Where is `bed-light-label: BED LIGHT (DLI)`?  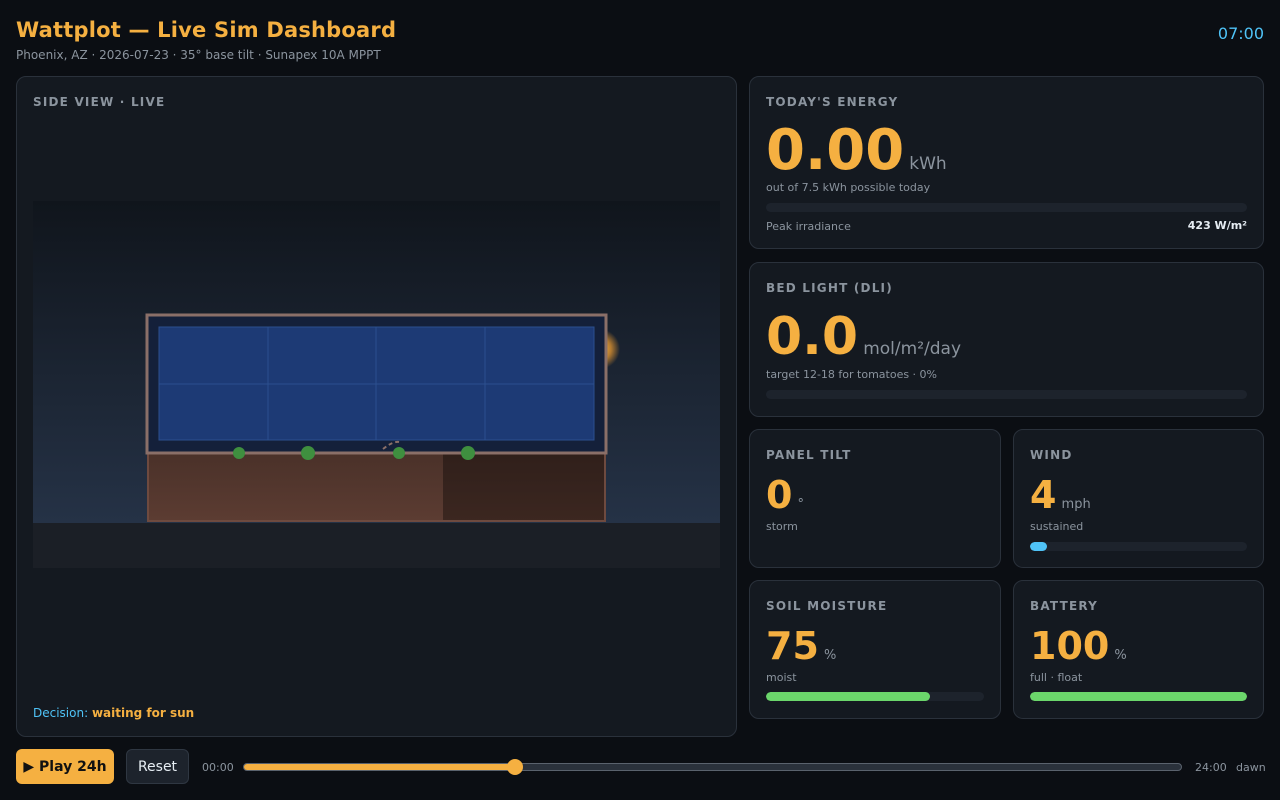 bed-light-label: BED LIGHT (DLI) is located at coordinates (829, 288).